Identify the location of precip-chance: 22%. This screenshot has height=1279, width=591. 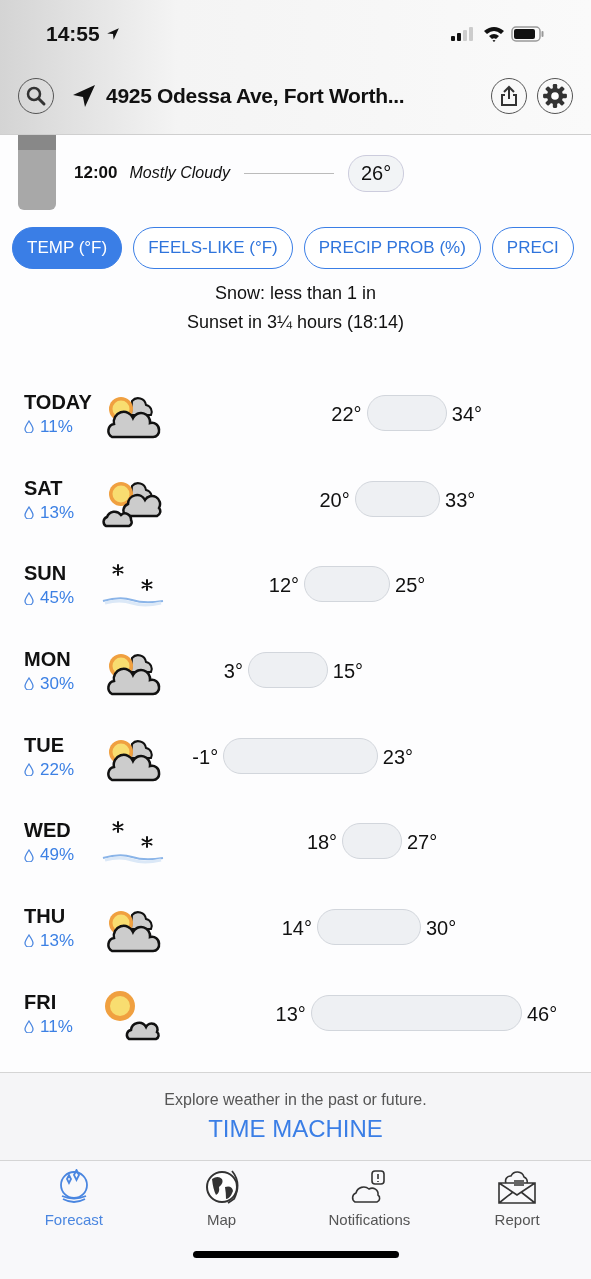
(57, 769).